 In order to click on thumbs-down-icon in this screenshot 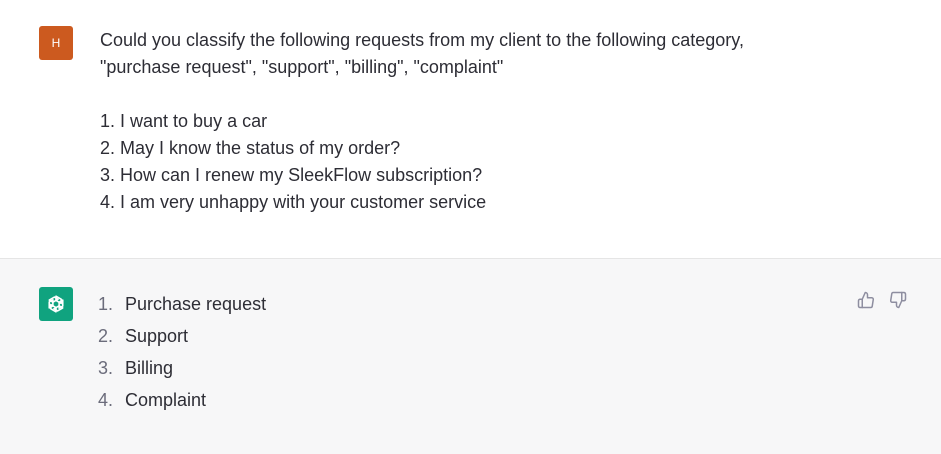, I will do `click(898, 300)`.